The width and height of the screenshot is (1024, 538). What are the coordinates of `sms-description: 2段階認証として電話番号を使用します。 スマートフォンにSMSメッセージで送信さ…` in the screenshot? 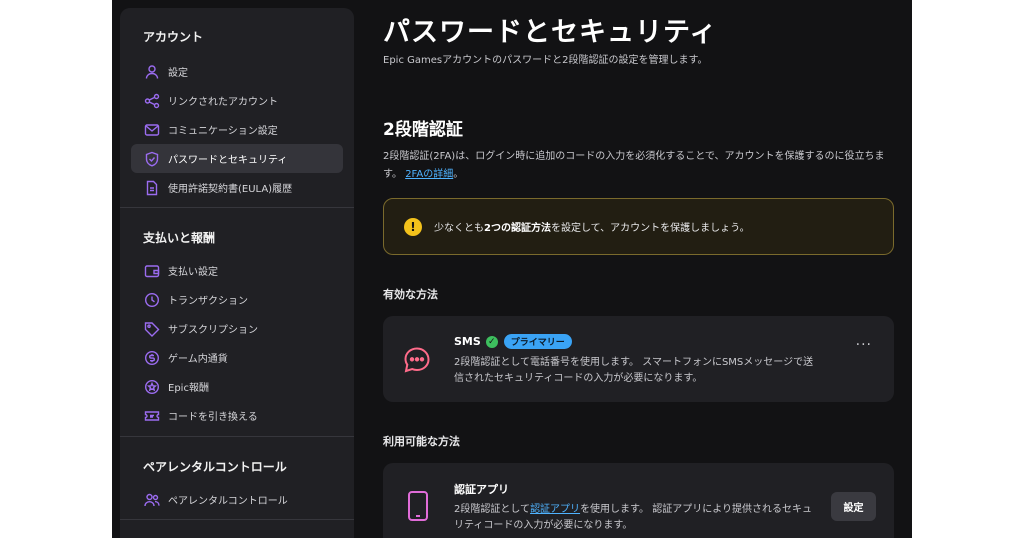 It's located at (634, 370).